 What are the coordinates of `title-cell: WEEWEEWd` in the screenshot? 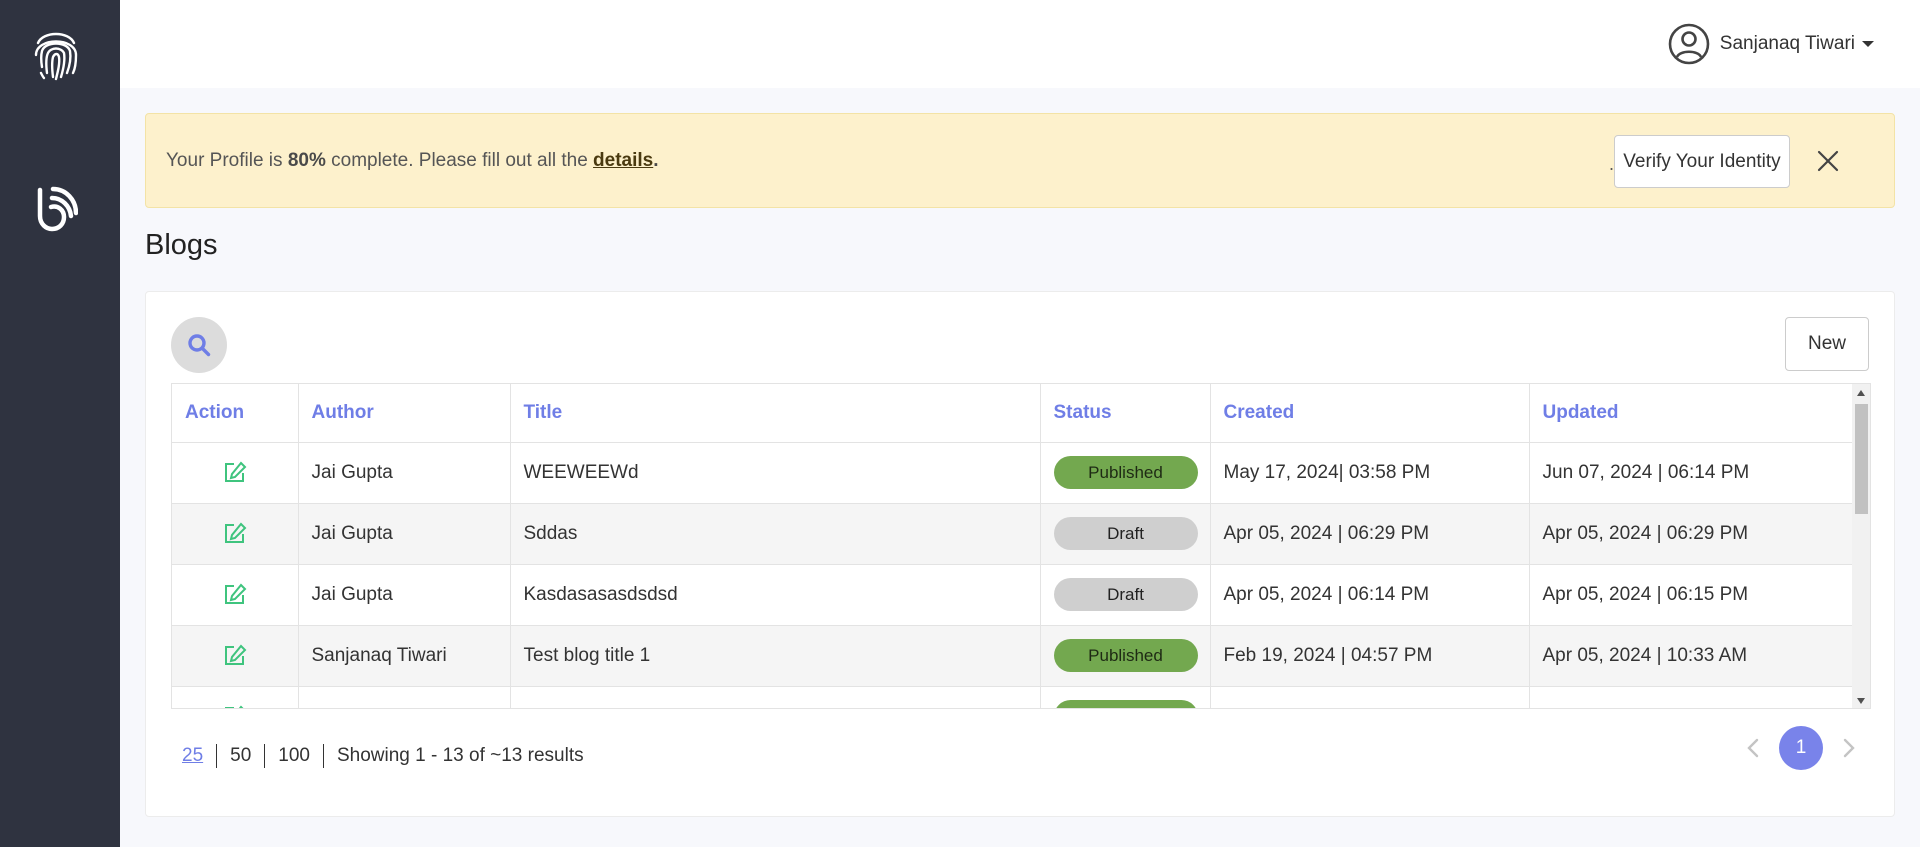 It's located at (775, 473).